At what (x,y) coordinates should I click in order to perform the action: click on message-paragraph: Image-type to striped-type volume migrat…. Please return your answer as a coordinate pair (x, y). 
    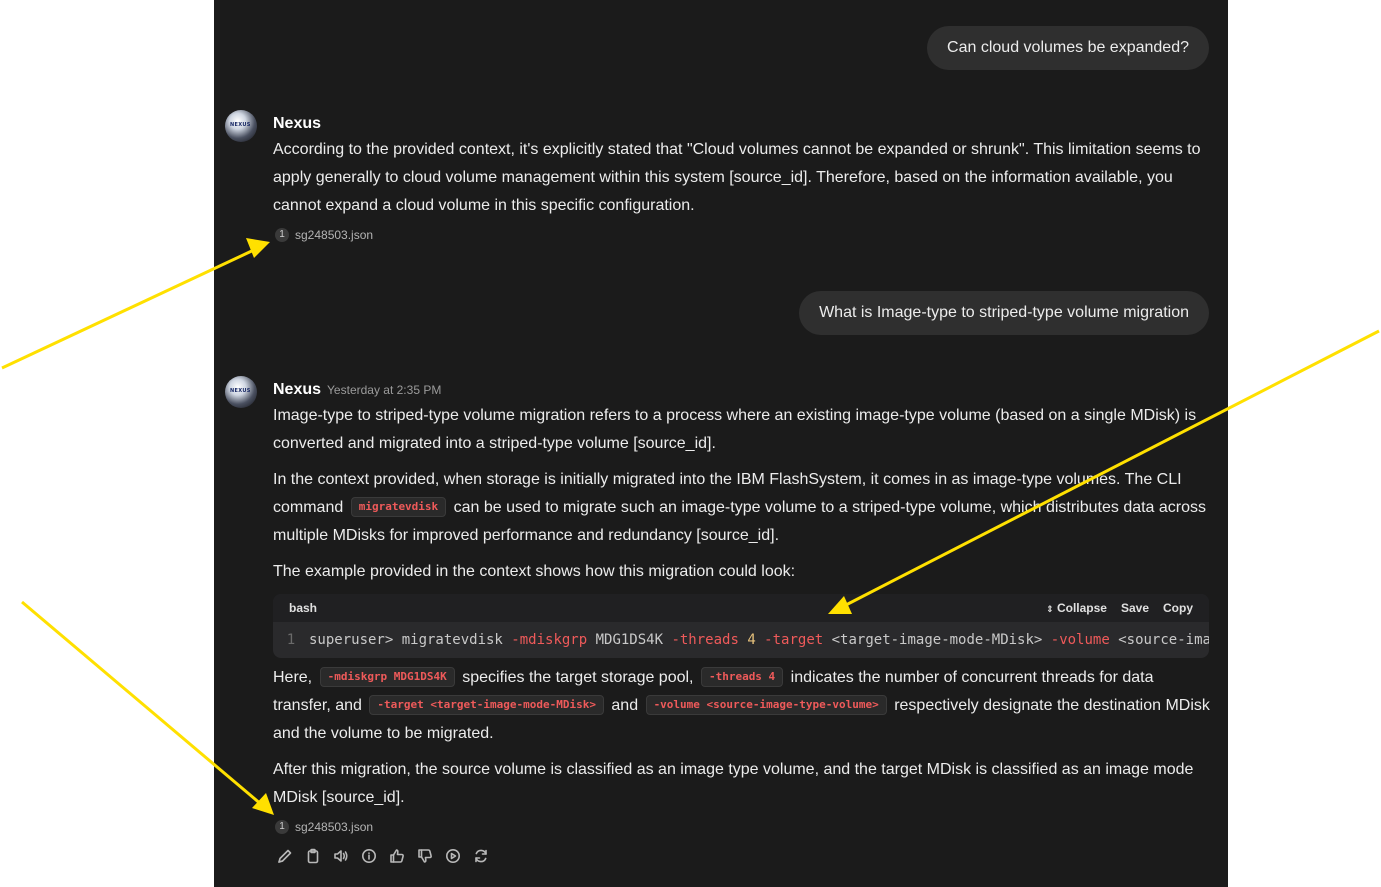
    Looking at the image, I should click on (735, 429).